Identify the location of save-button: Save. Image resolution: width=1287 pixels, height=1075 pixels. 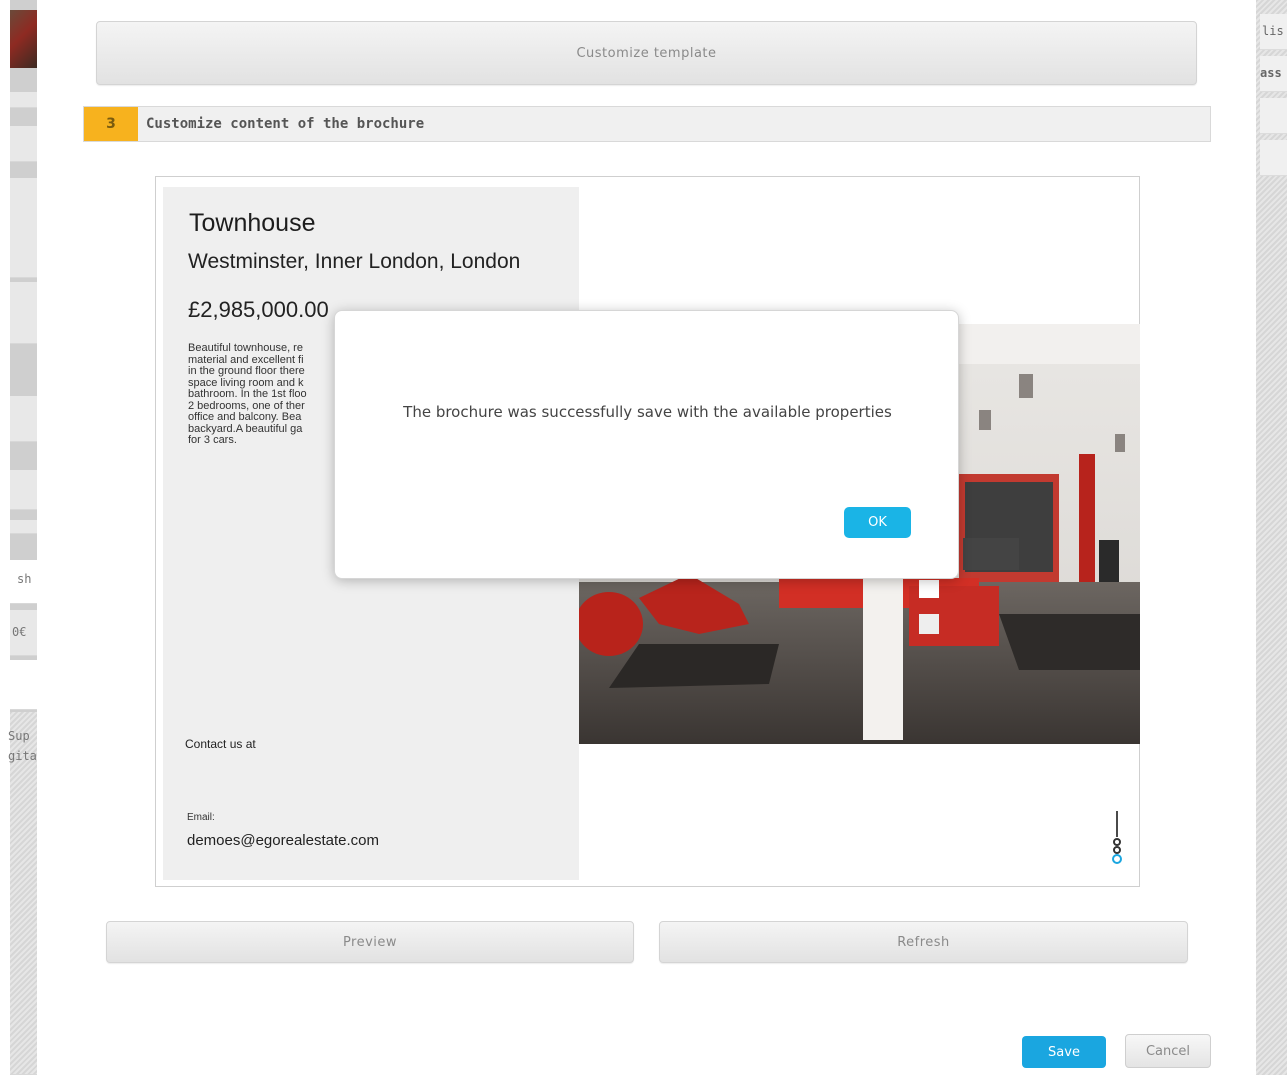
(1064, 1052).